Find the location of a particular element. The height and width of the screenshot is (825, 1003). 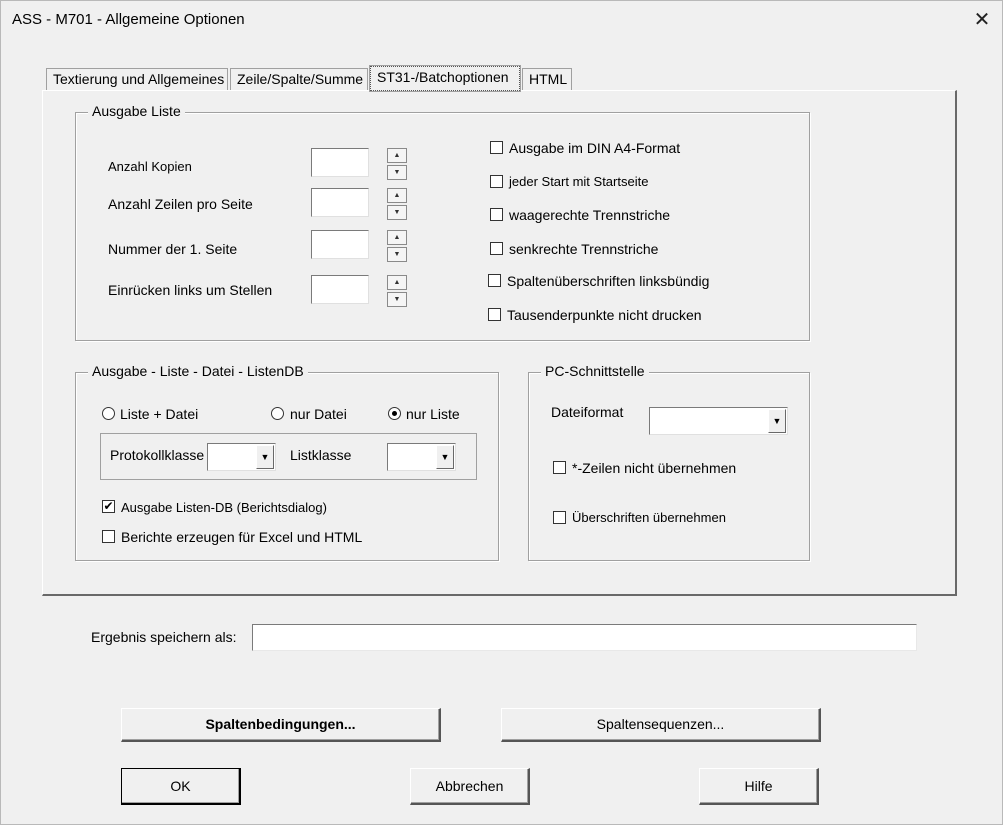

anzahl-kopien-spinner: ▲ ▼ is located at coordinates (397, 164).